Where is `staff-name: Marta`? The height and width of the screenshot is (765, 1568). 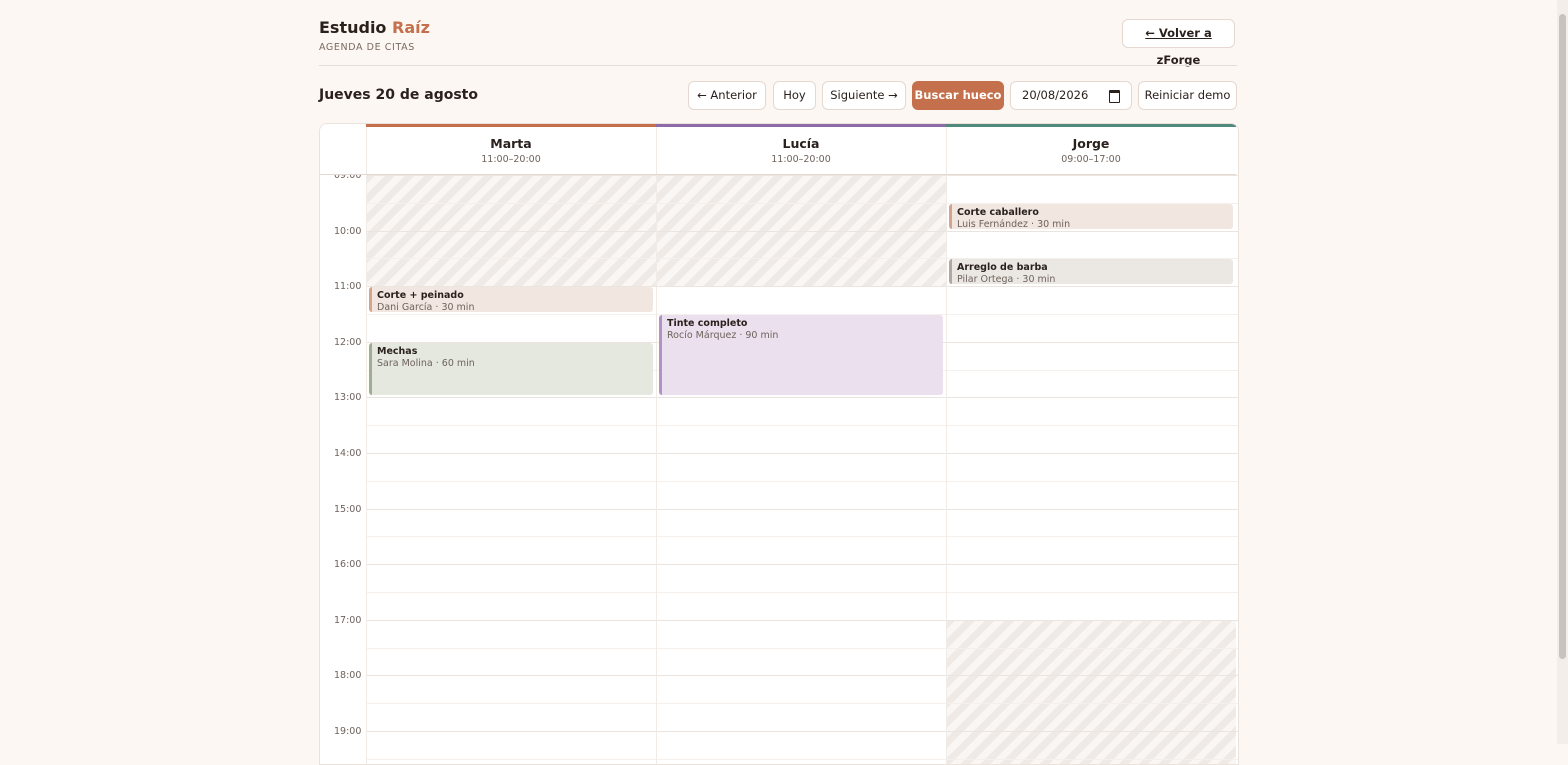 staff-name: Marta is located at coordinates (511, 143).